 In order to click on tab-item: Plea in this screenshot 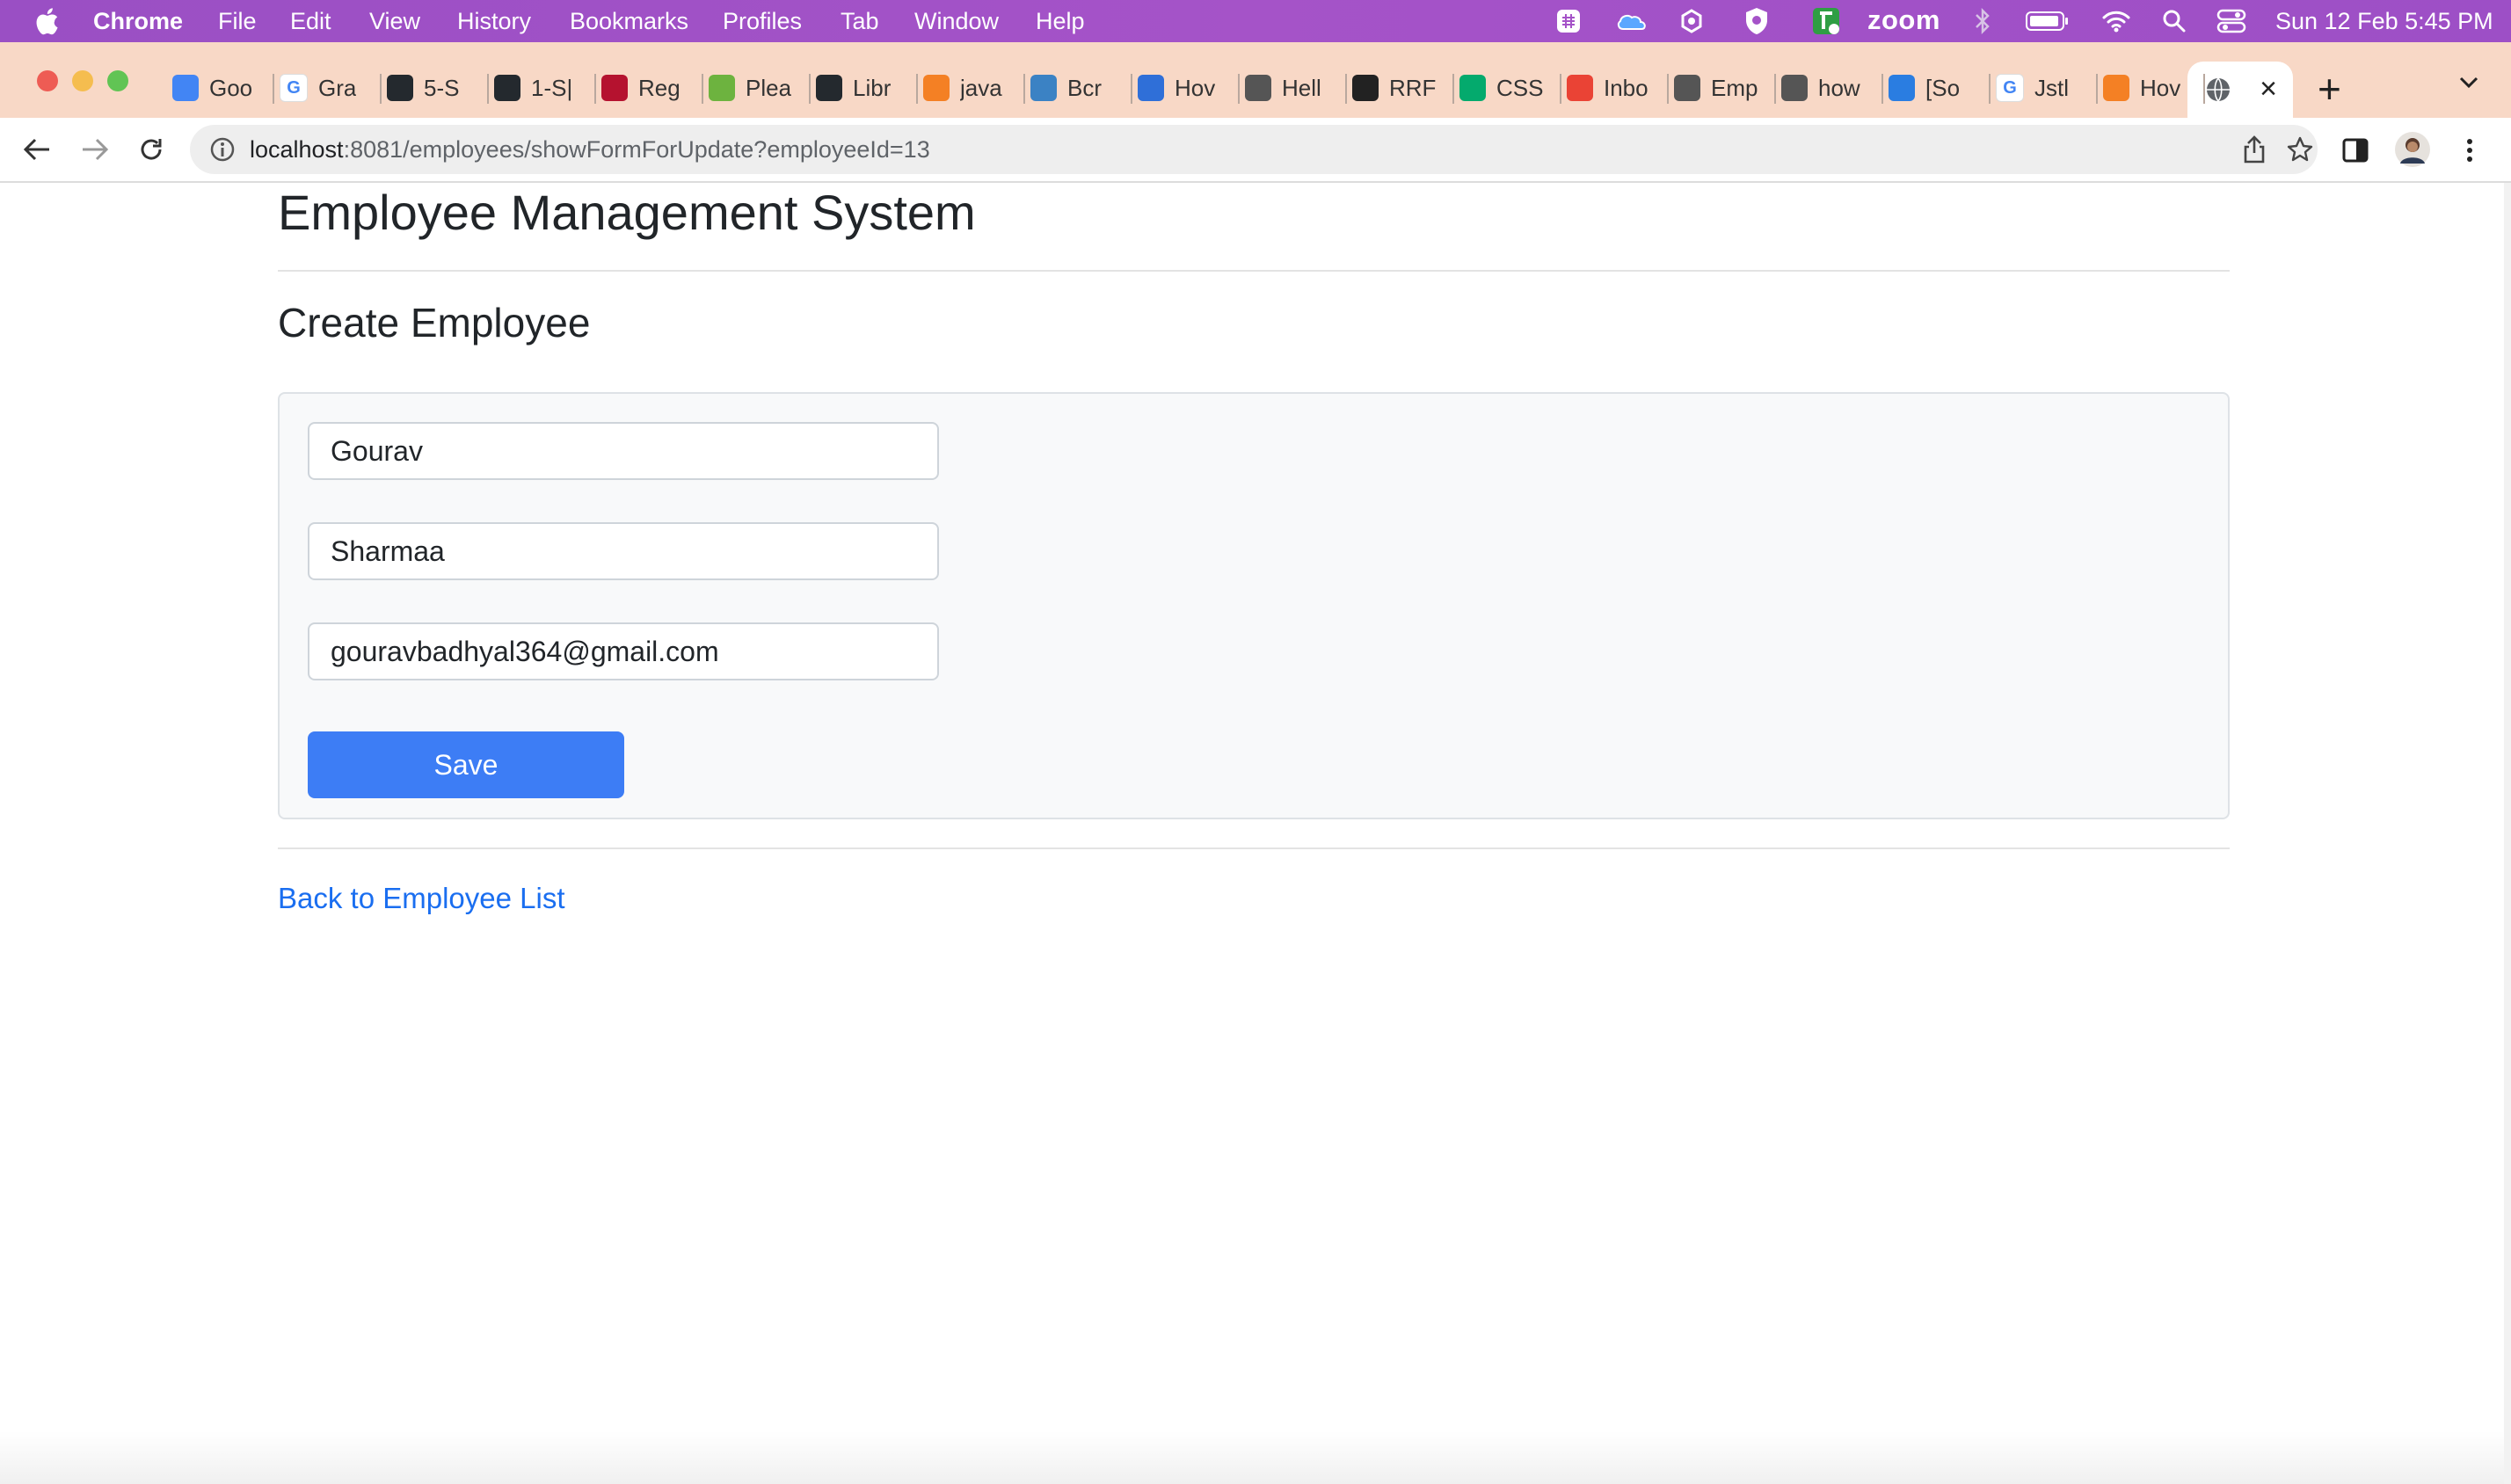, I will do `click(762, 88)`.